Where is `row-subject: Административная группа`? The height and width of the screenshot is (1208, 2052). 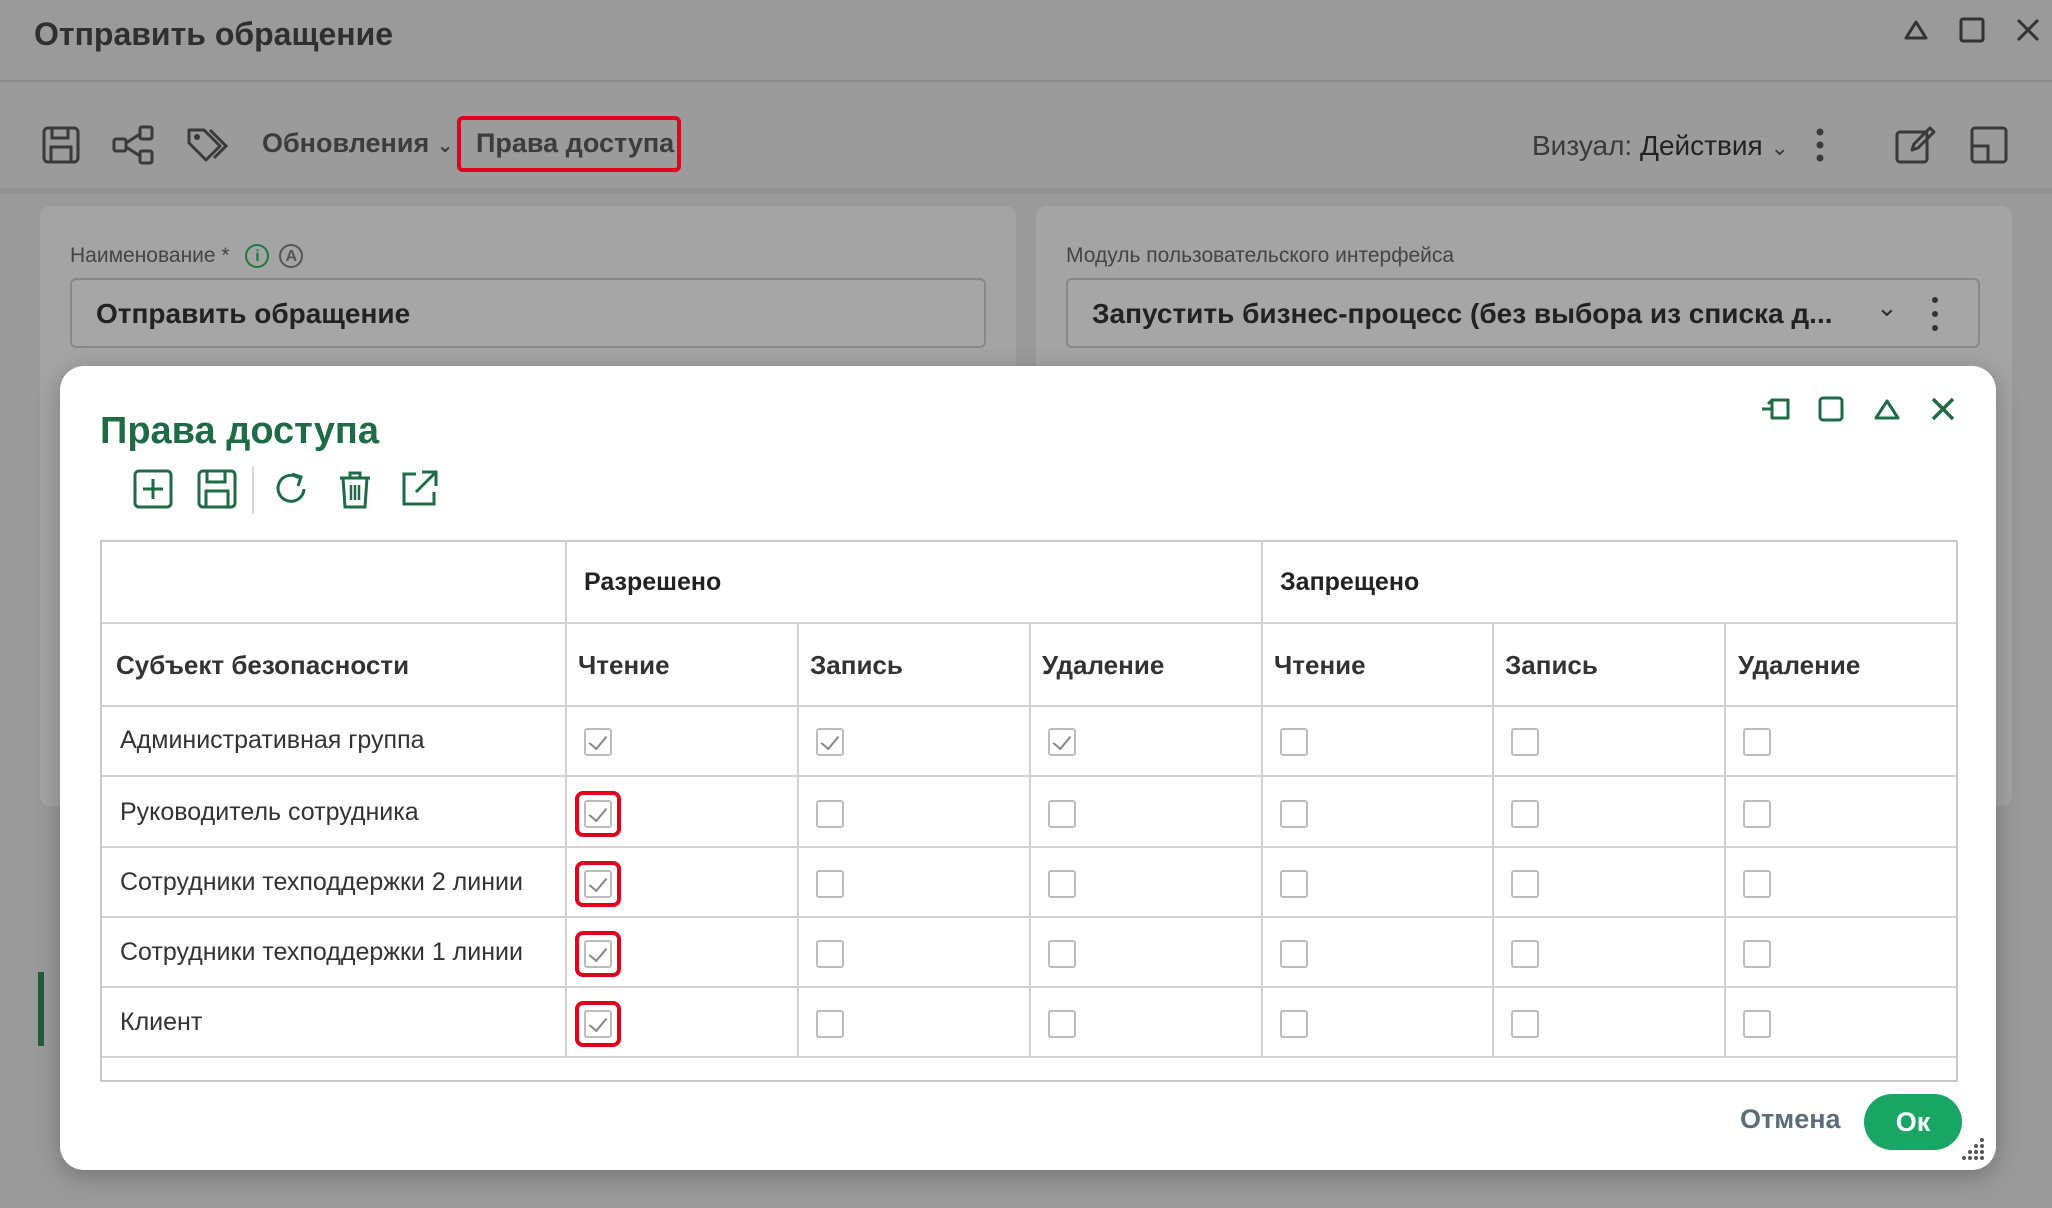 row-subject: Административная группа is located at coordinates (272, 740).